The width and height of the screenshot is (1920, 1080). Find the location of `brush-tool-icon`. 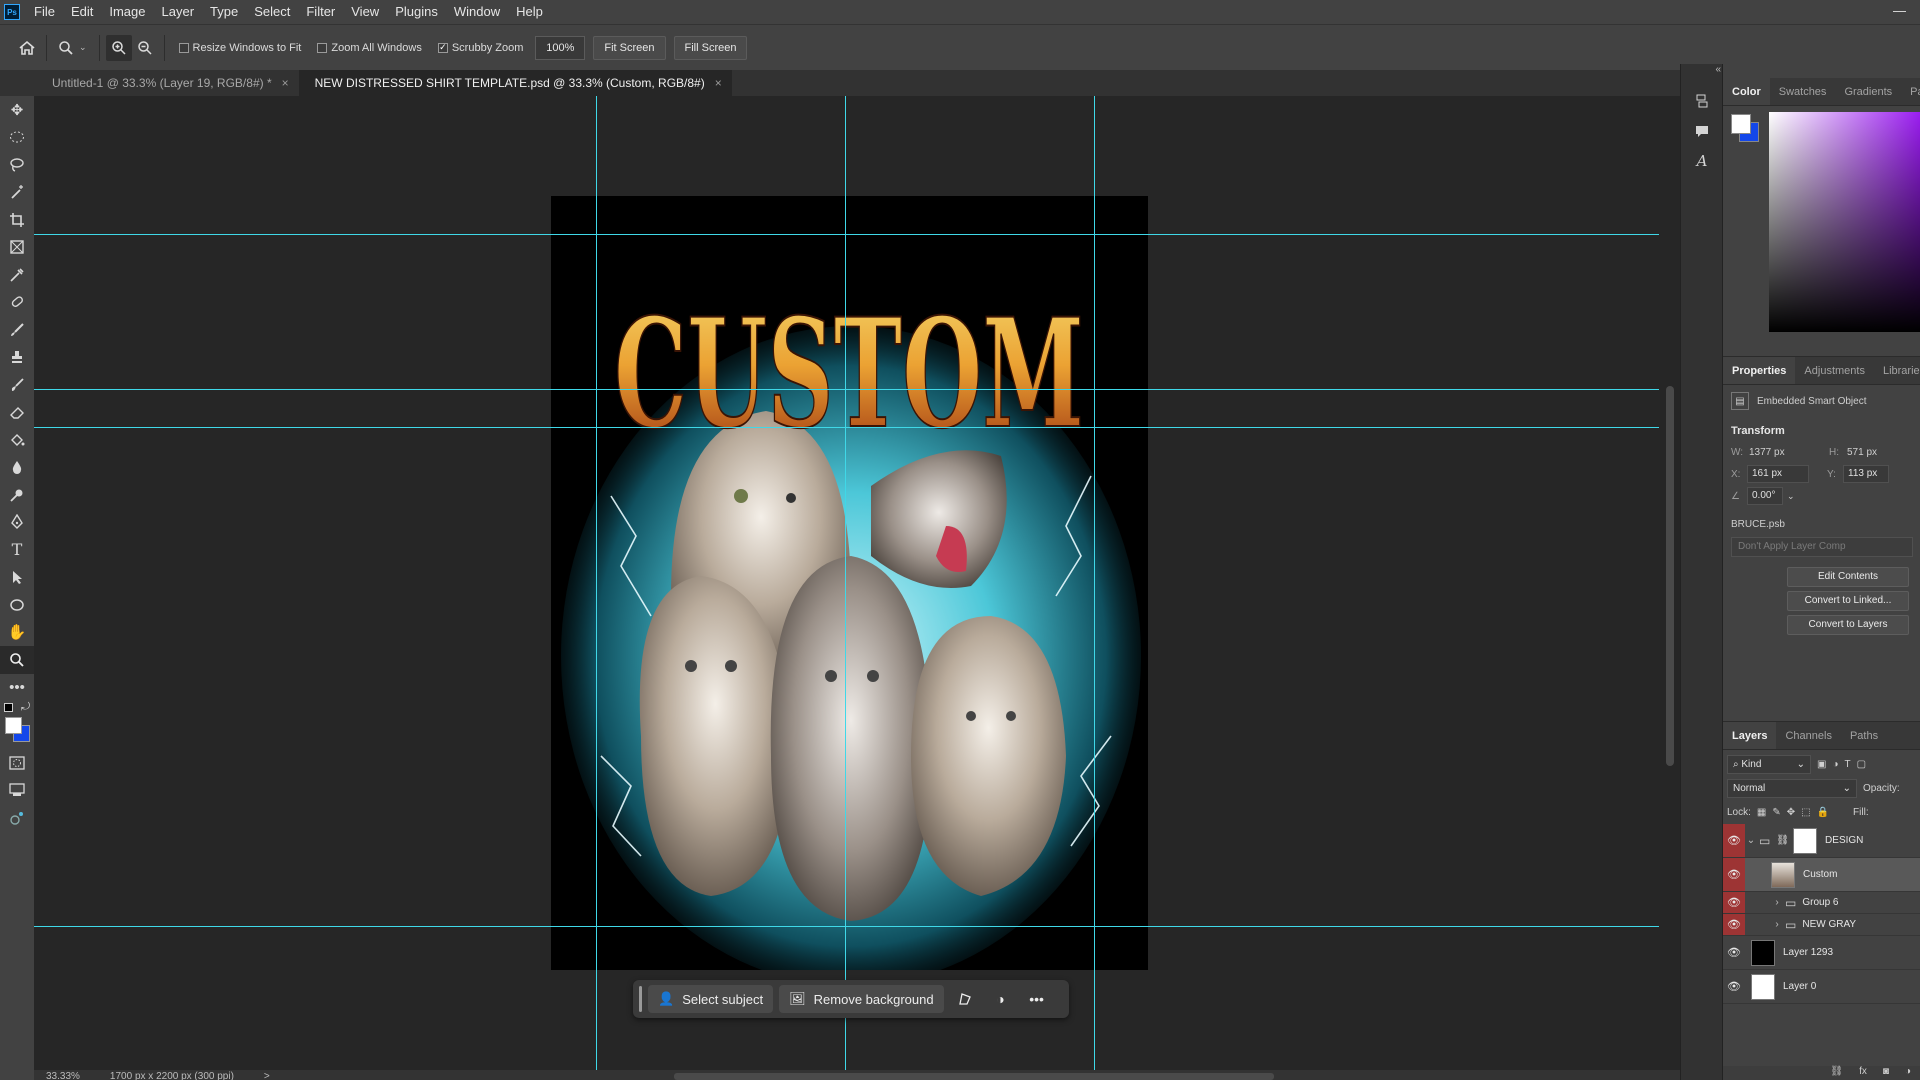

brush-tool-icon is located at coordinates (17, 330).